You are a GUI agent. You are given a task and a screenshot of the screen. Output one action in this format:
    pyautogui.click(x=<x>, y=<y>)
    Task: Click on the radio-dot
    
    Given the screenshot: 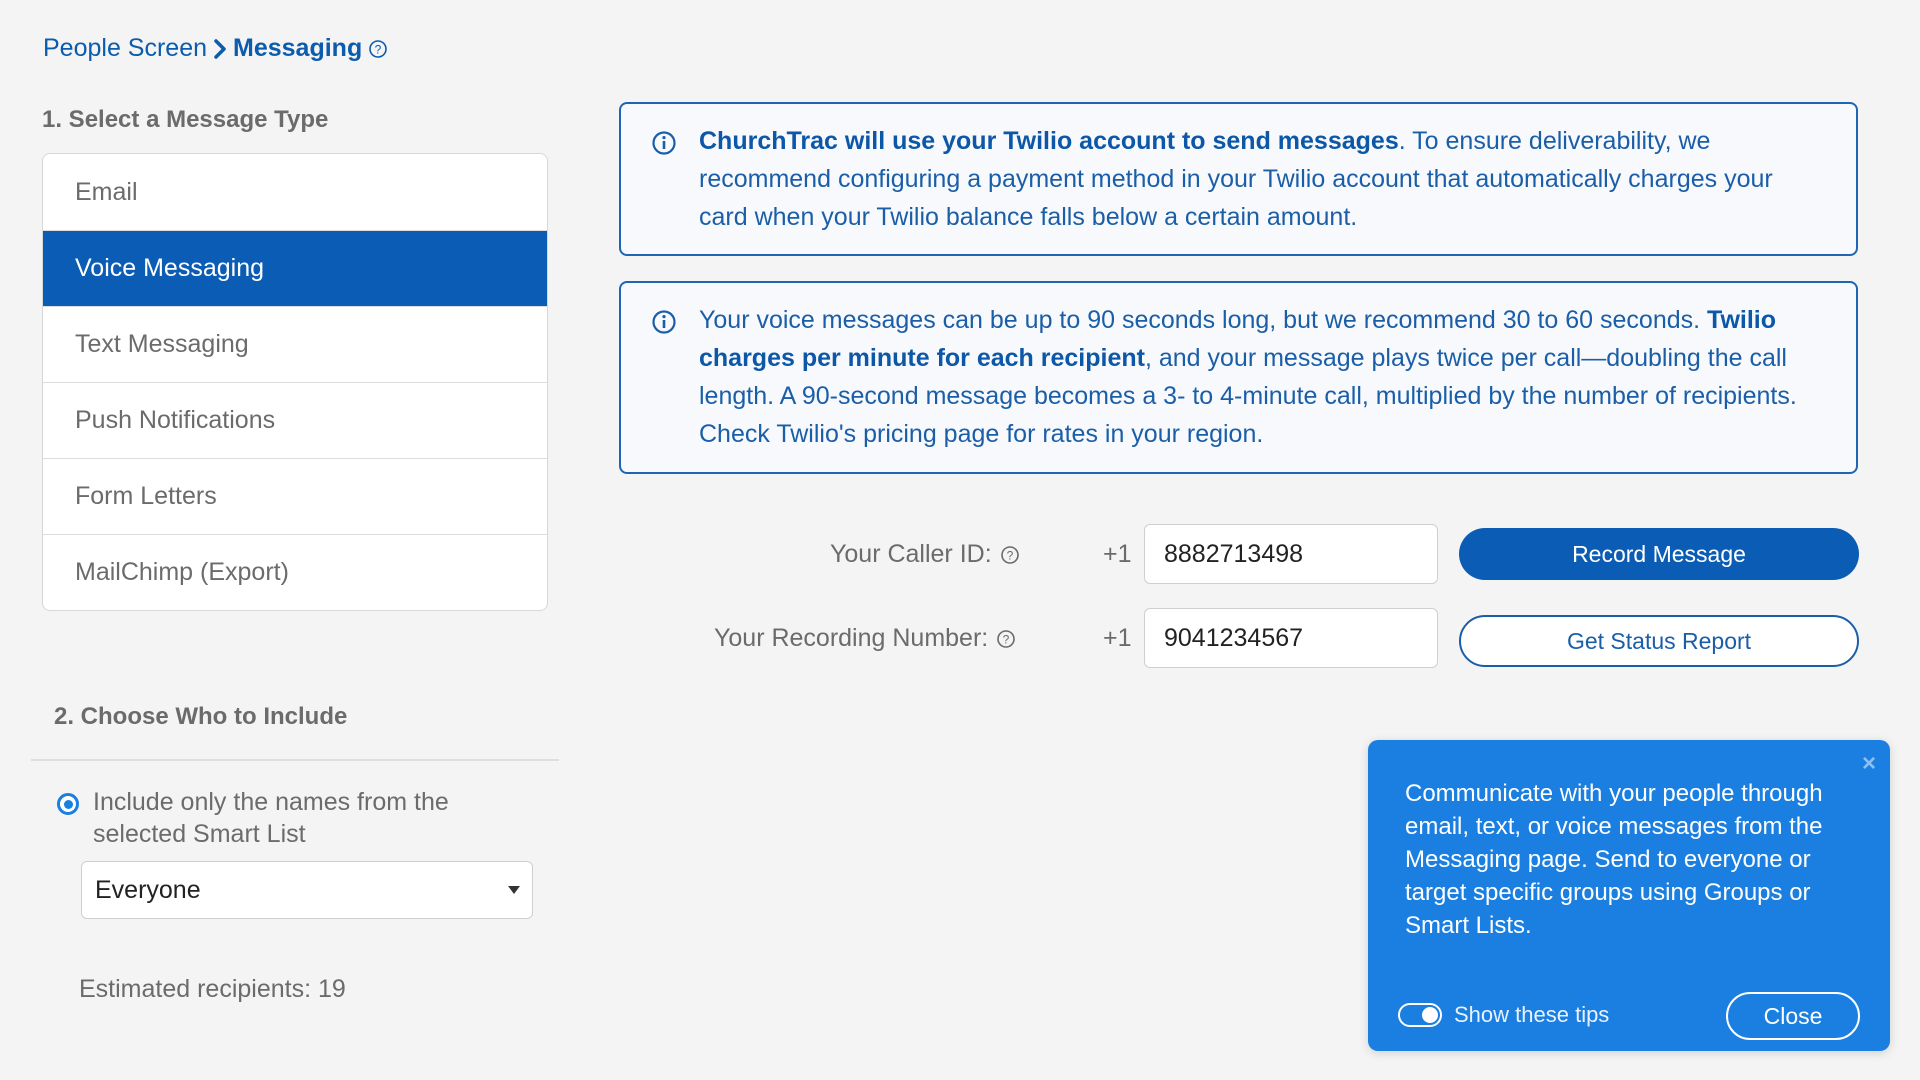 What is the action you would take?
    pyautogui.click(x=68, y=804)
    